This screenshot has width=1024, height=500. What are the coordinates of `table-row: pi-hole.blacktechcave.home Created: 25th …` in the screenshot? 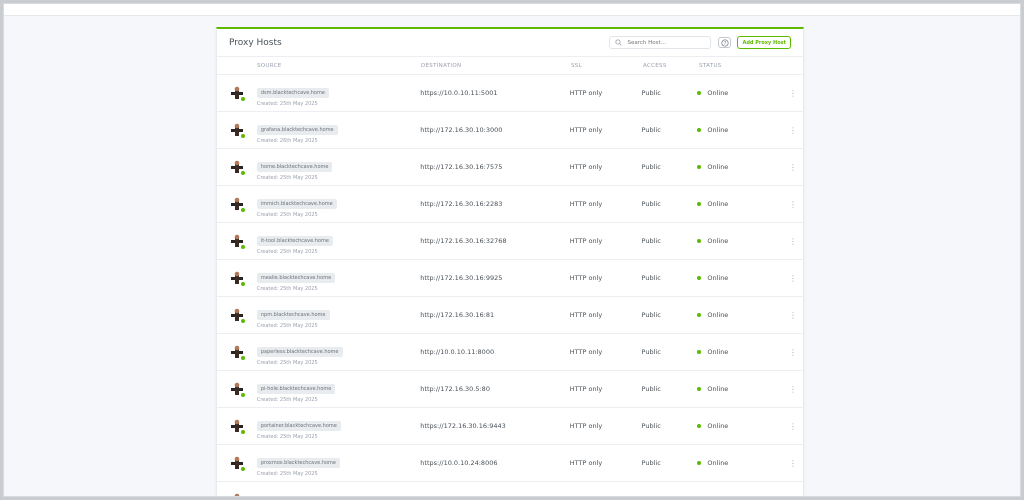 It's located at (510, 389).